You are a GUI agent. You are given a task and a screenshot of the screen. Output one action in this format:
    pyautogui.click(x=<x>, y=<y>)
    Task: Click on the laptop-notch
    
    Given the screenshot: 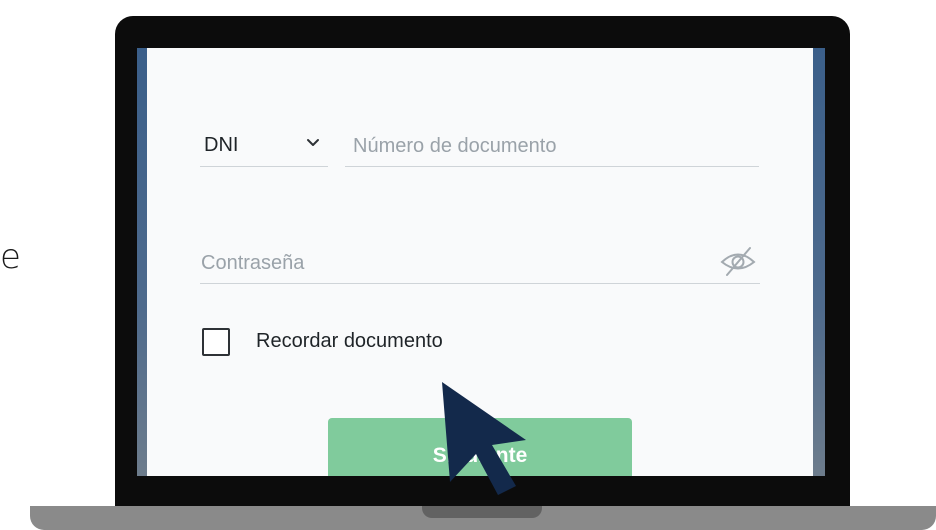 What is the action you would take?
    pyautogui.click(x=482, y=512)
    